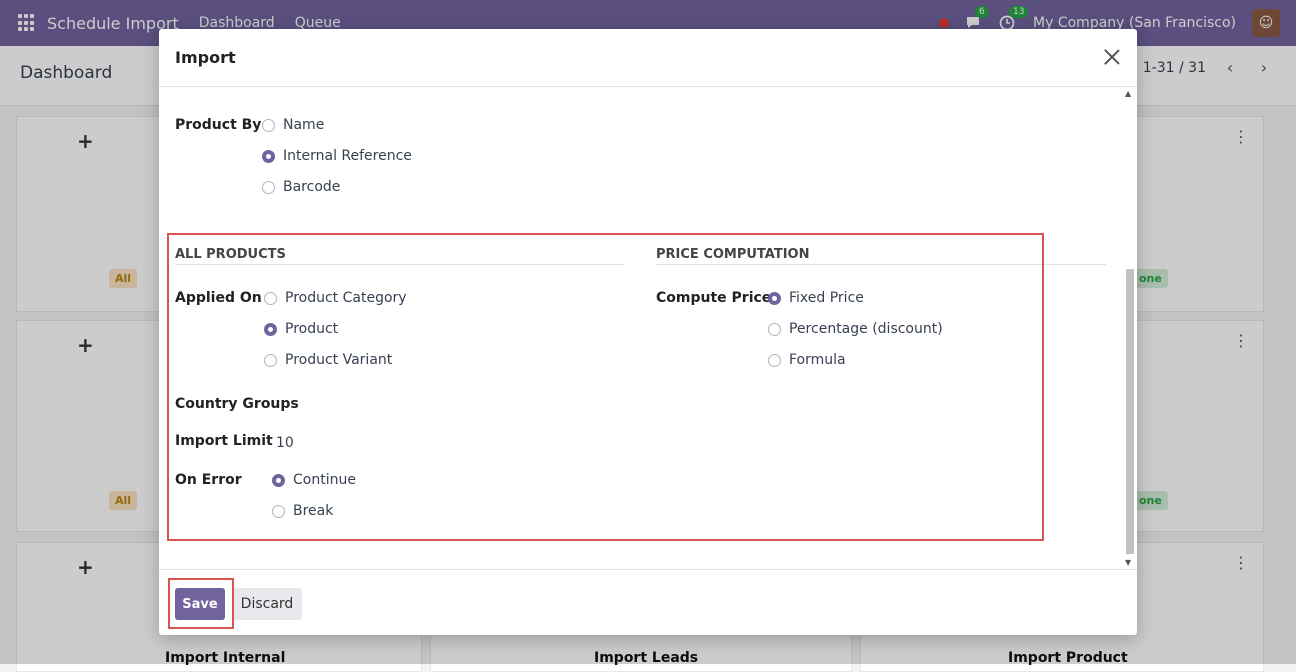 Image resolution: width=1296 pixels, height=672 pixels. What do you see at coordinates (312, 187) in the screenshot?
I see `radio-label: Barcode` at bounding box center [312, 187].